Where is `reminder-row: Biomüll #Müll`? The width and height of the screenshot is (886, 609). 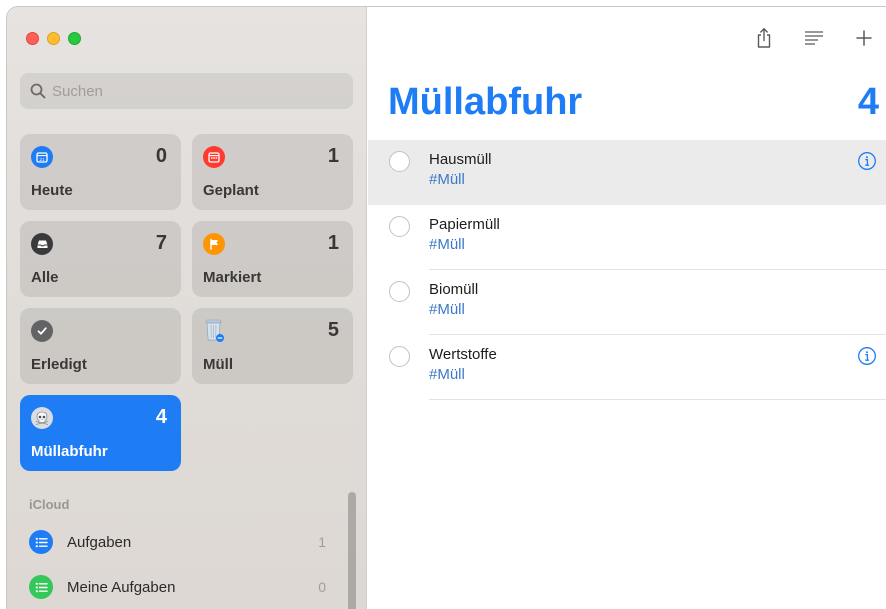 reminder-row: Biomüll #Müll is located at coordinates (627, 302).